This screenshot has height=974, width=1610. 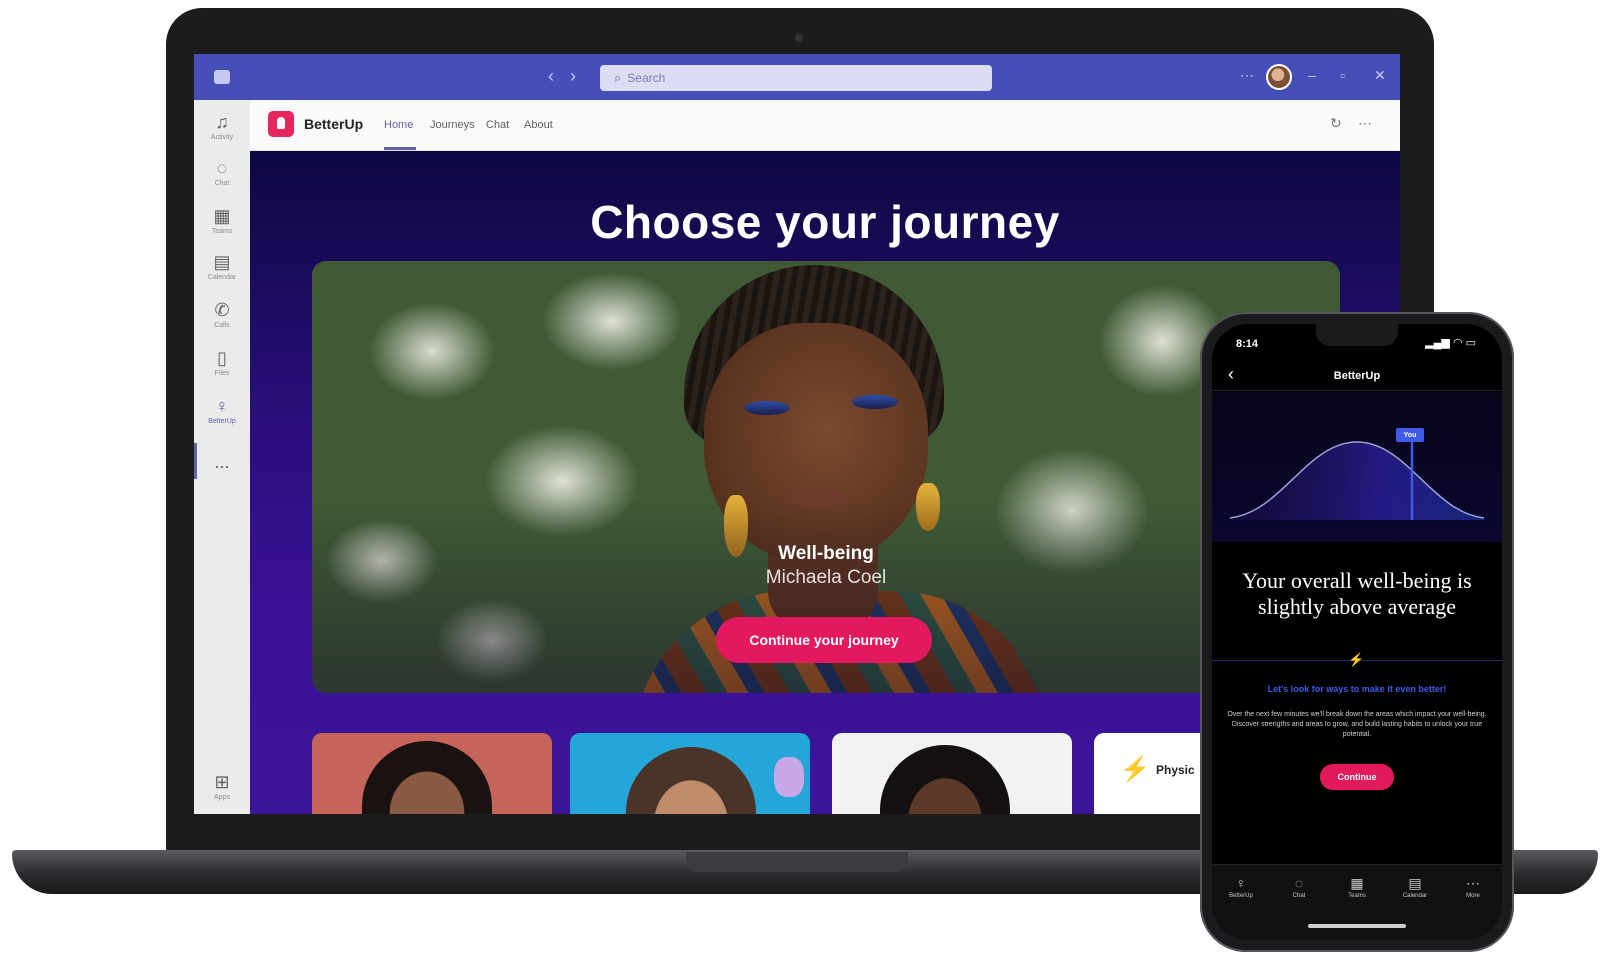 I want to click on file-icon: ▯, so click(x=222, y=358).